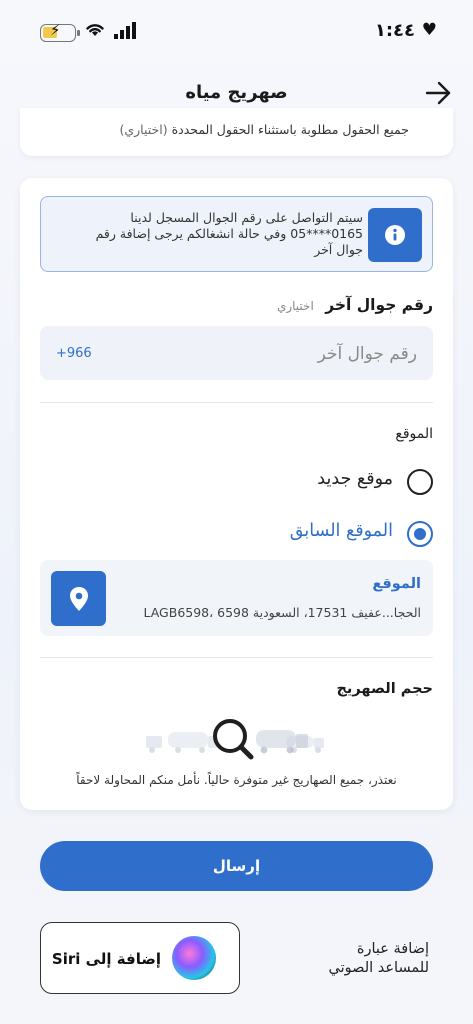 The width and height of the screenshot is (473, 1024). I want to click on radio-new-location-label: موقع جديد, so click(355, 479).